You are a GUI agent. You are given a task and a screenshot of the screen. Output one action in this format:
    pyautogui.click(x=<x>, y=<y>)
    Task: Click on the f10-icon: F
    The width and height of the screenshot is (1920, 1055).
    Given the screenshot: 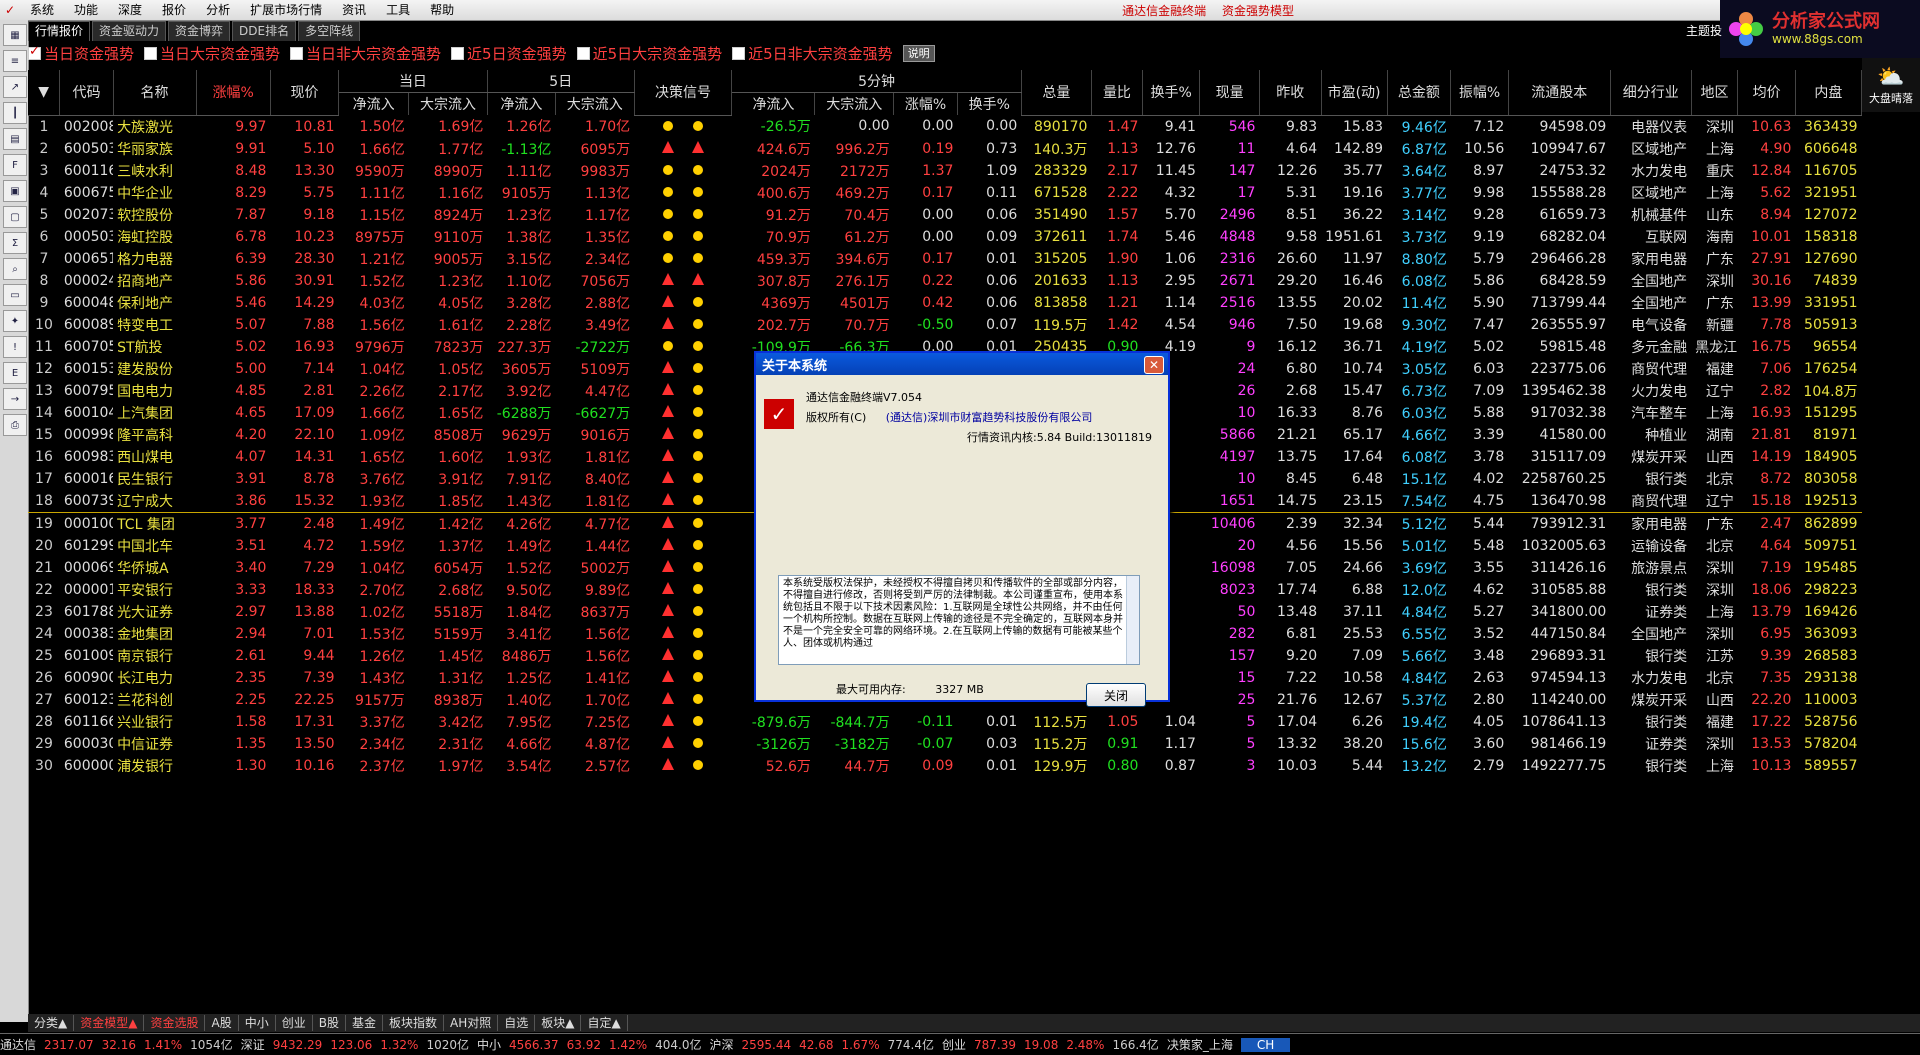 What is the action you would take?
    pyautogui.click(x=15, y=165)
    